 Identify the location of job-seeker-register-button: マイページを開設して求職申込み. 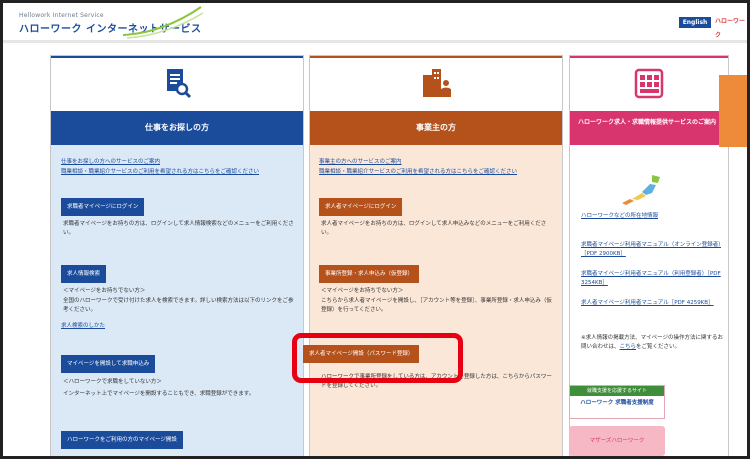
(108, 364).